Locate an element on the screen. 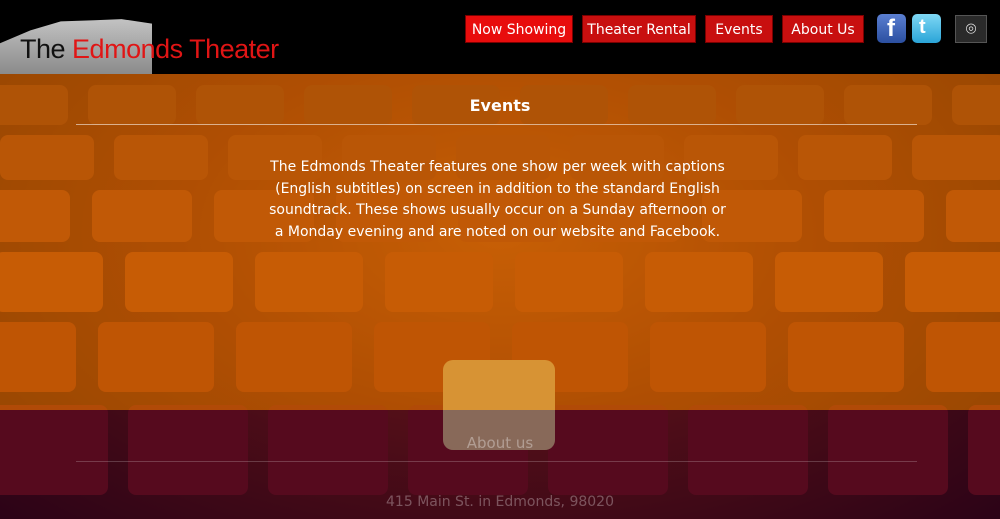 The image size is (1000, 519). about-divider is located at coordinates (496, 461).